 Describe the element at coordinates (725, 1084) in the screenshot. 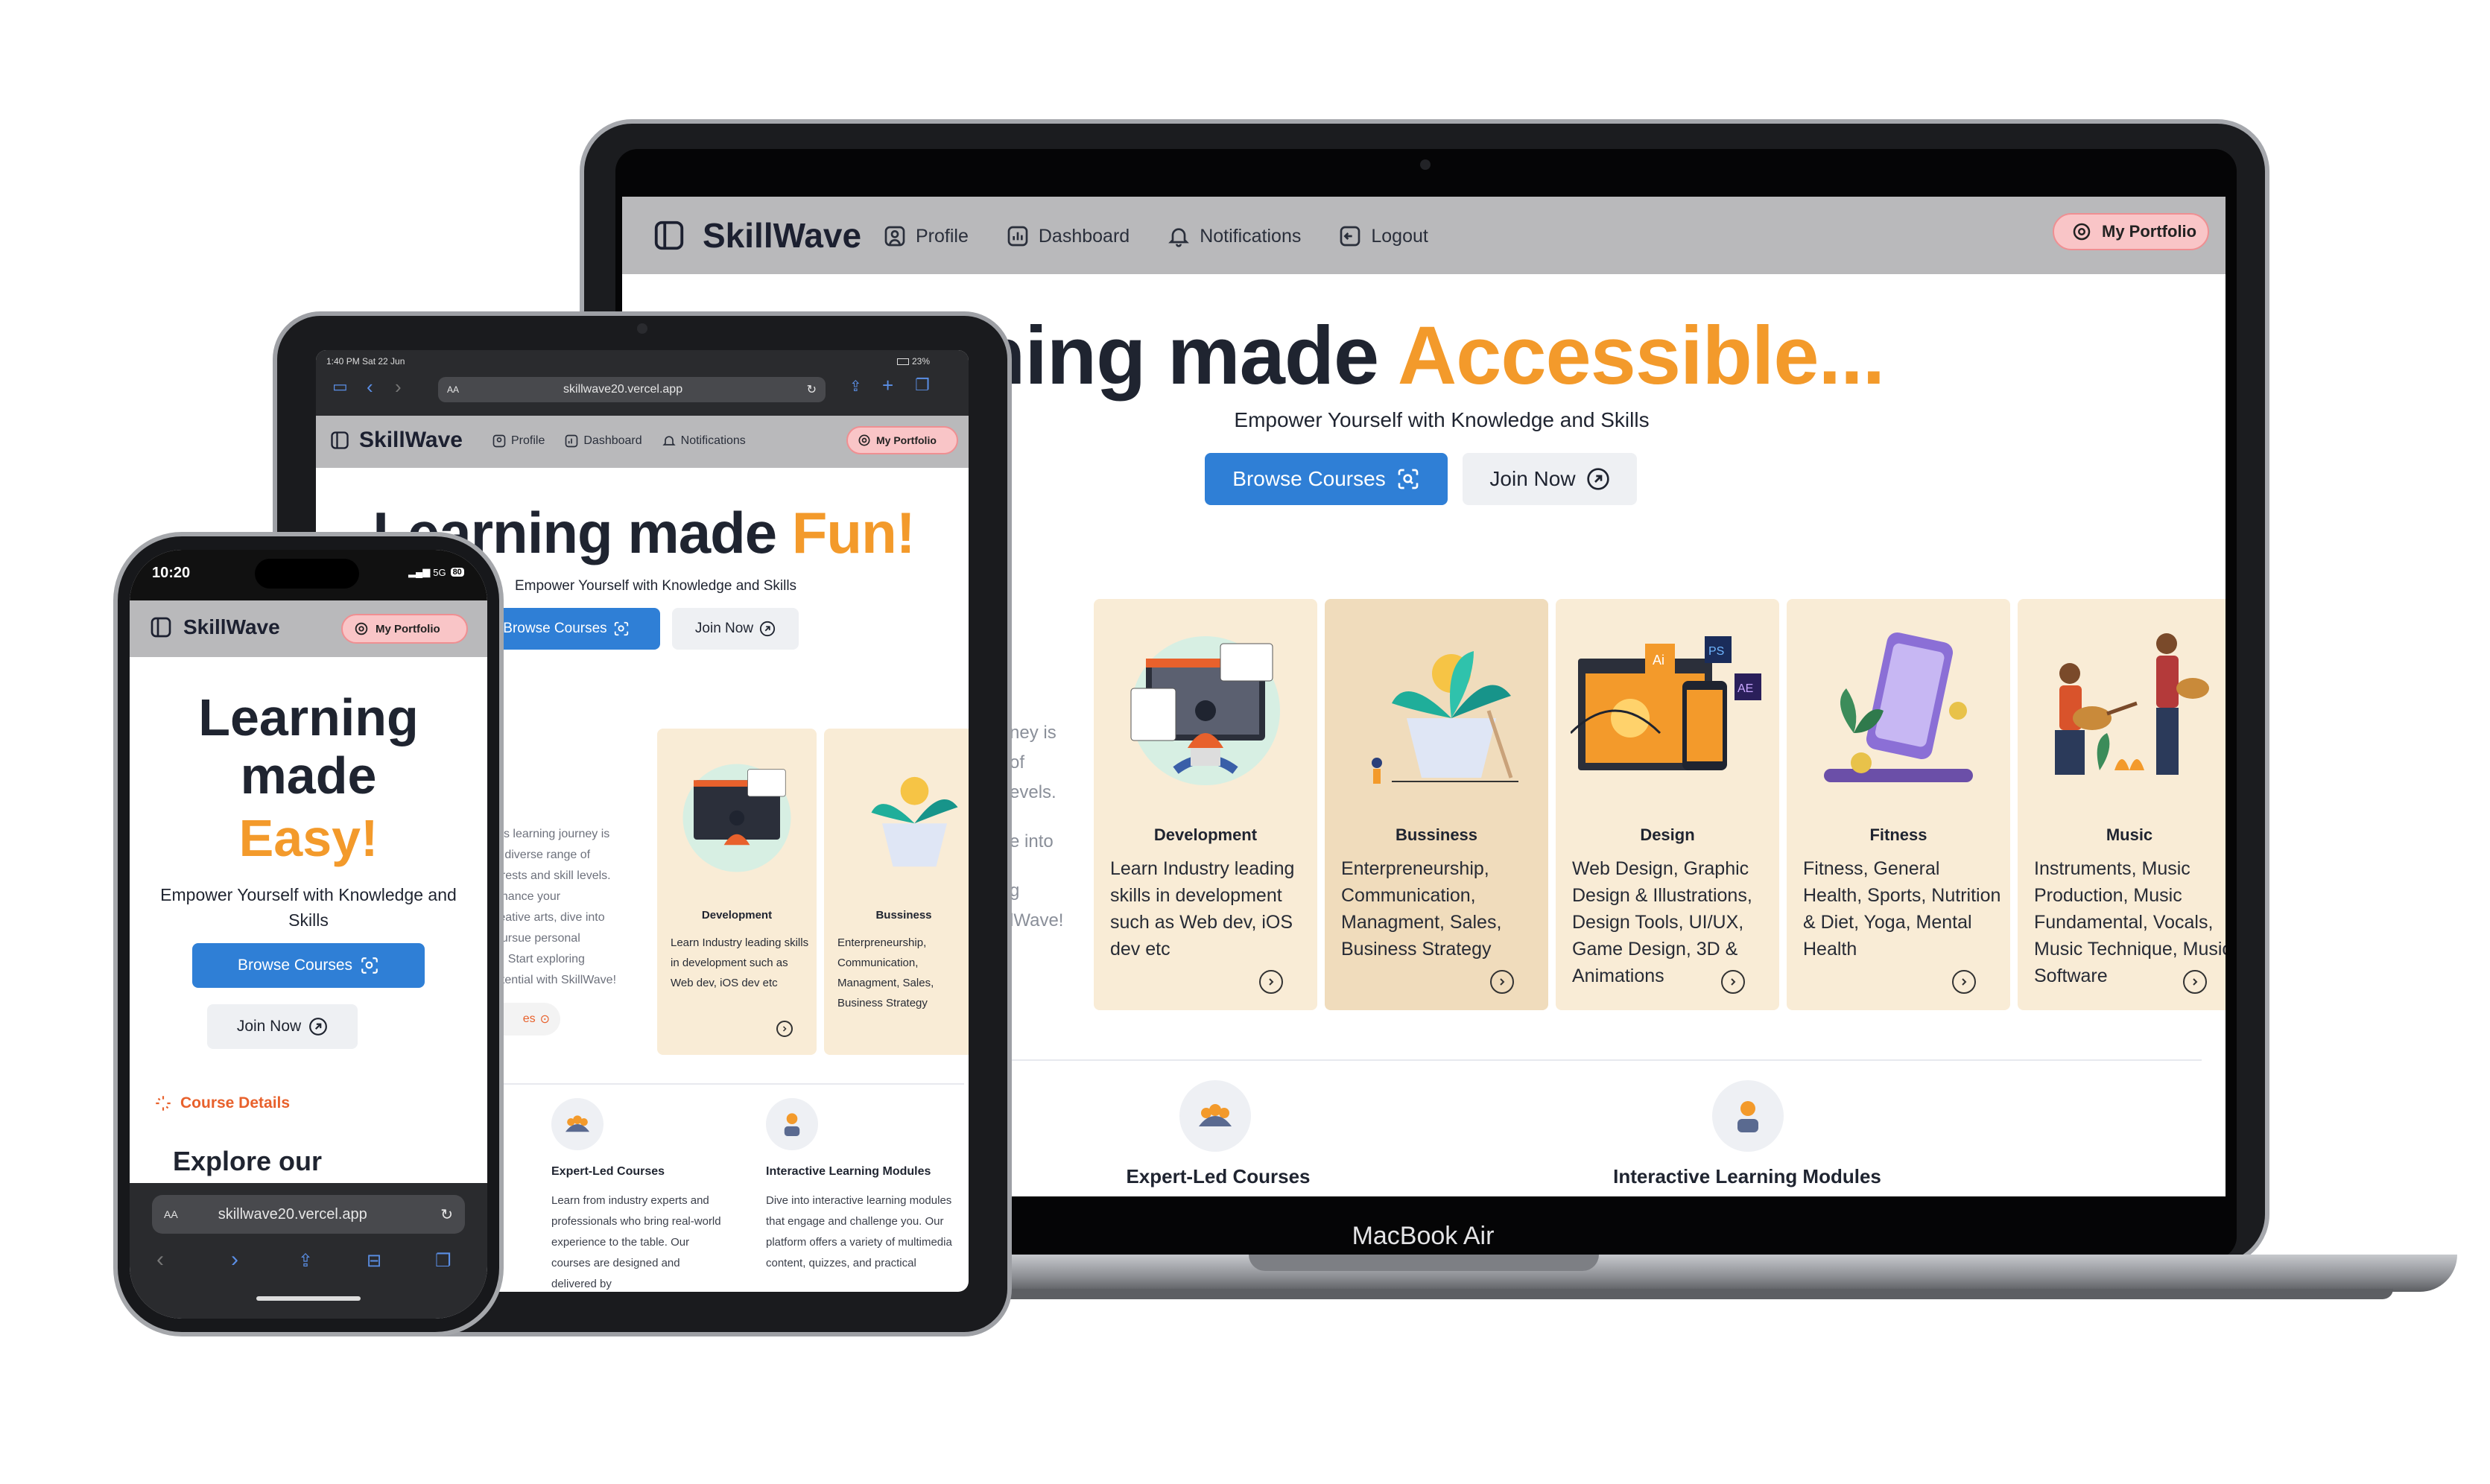

I see `section-divider` at that location.